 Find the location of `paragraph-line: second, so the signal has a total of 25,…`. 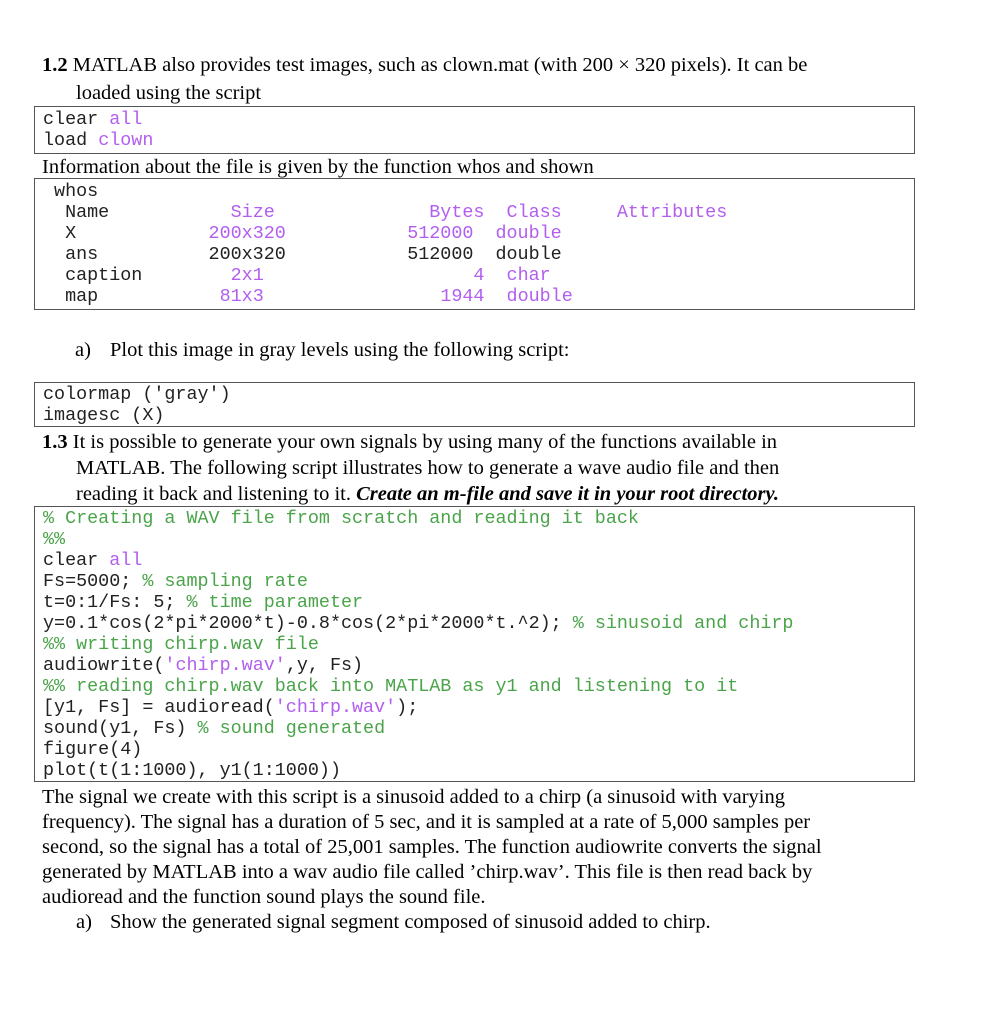

paragraph-line: second, so the signal has a total of 25,… is located at coordinates (432, 847).